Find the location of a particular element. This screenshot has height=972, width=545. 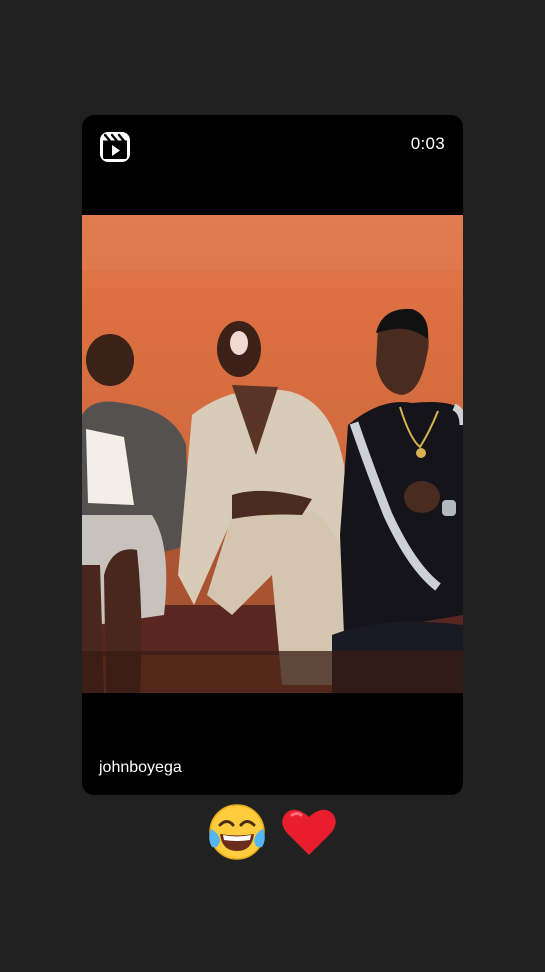

face-with-tears-of-joy-emoji is located at coordinates (237, 832).